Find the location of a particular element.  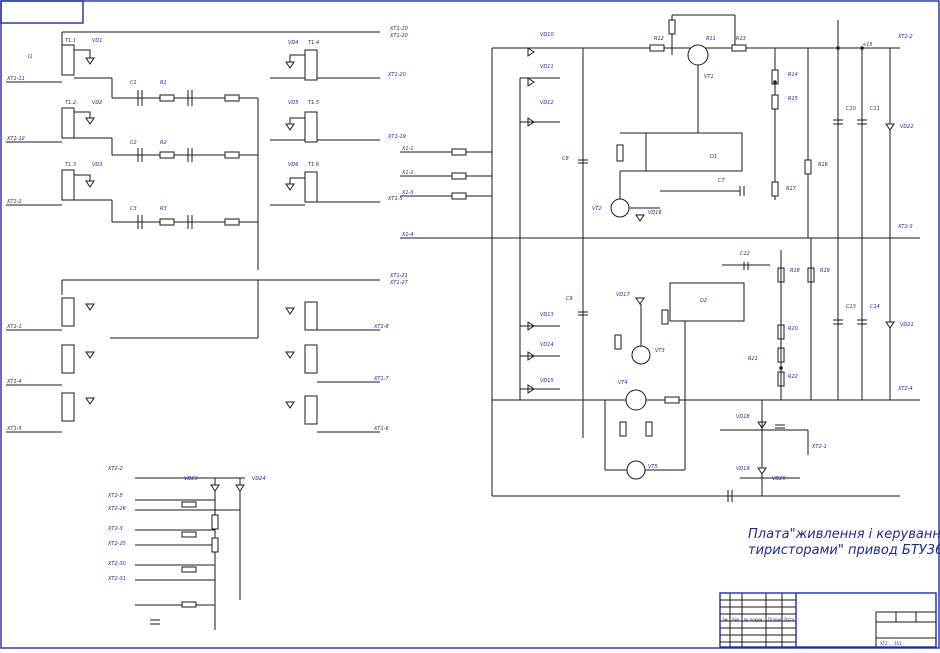

resistor-label: R21 is located at coordinates (753, 359).